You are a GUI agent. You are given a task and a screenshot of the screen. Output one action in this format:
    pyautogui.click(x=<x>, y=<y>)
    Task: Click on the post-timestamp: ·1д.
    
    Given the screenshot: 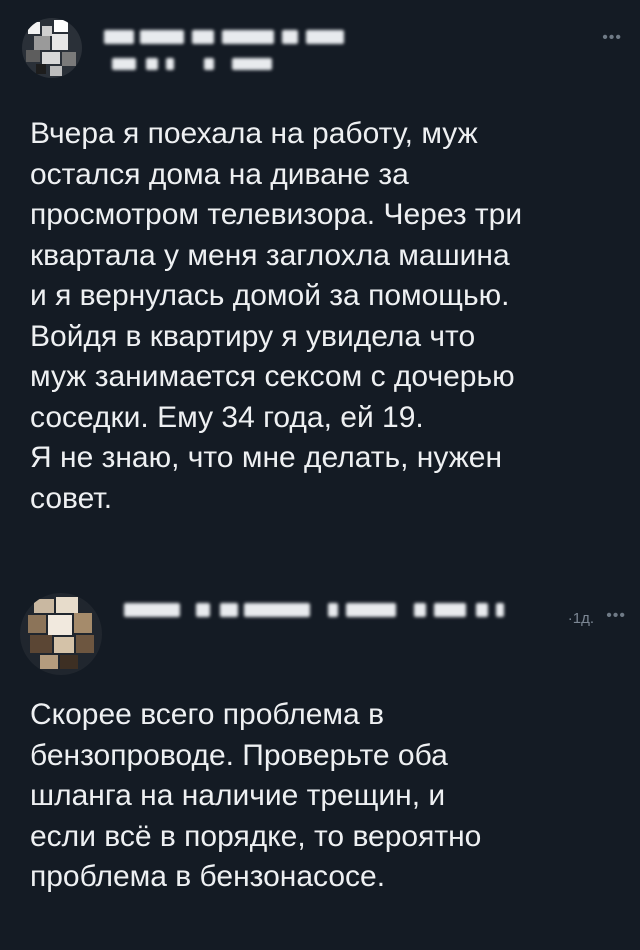 What is the action you would take?
    pyautogui.click(x=580, y=618)
    